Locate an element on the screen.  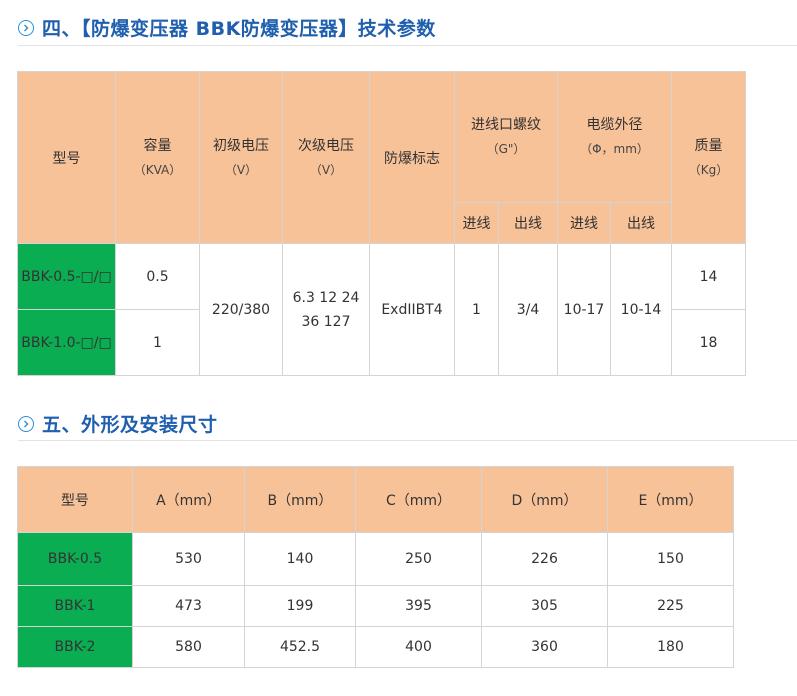
dim-d-cell: 305 is located at coordinates (544, 606).